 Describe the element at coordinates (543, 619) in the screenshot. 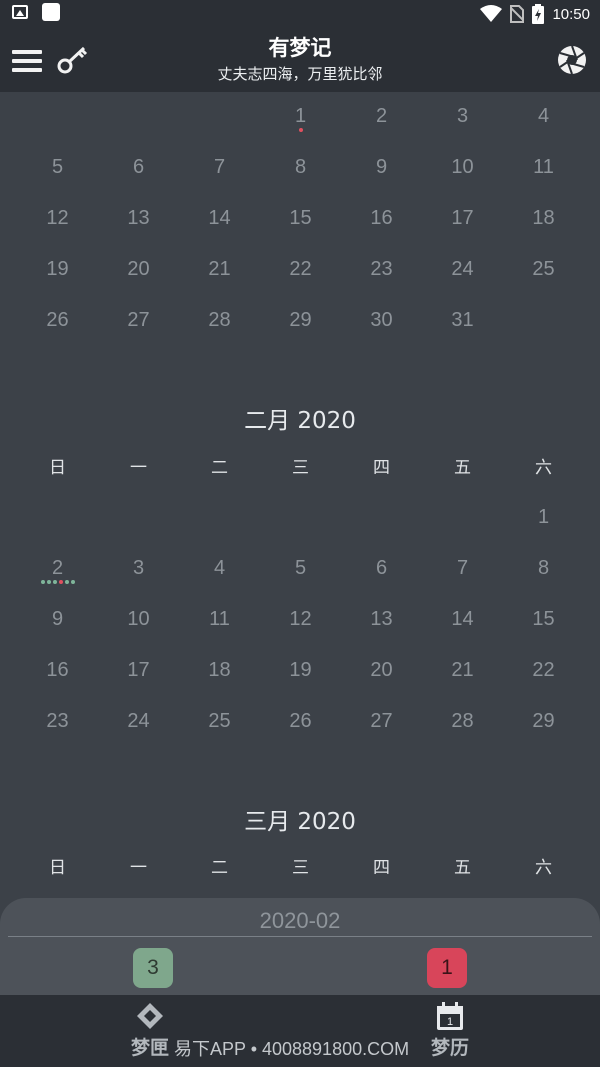

I see `feb-day-15: 15` at that location.